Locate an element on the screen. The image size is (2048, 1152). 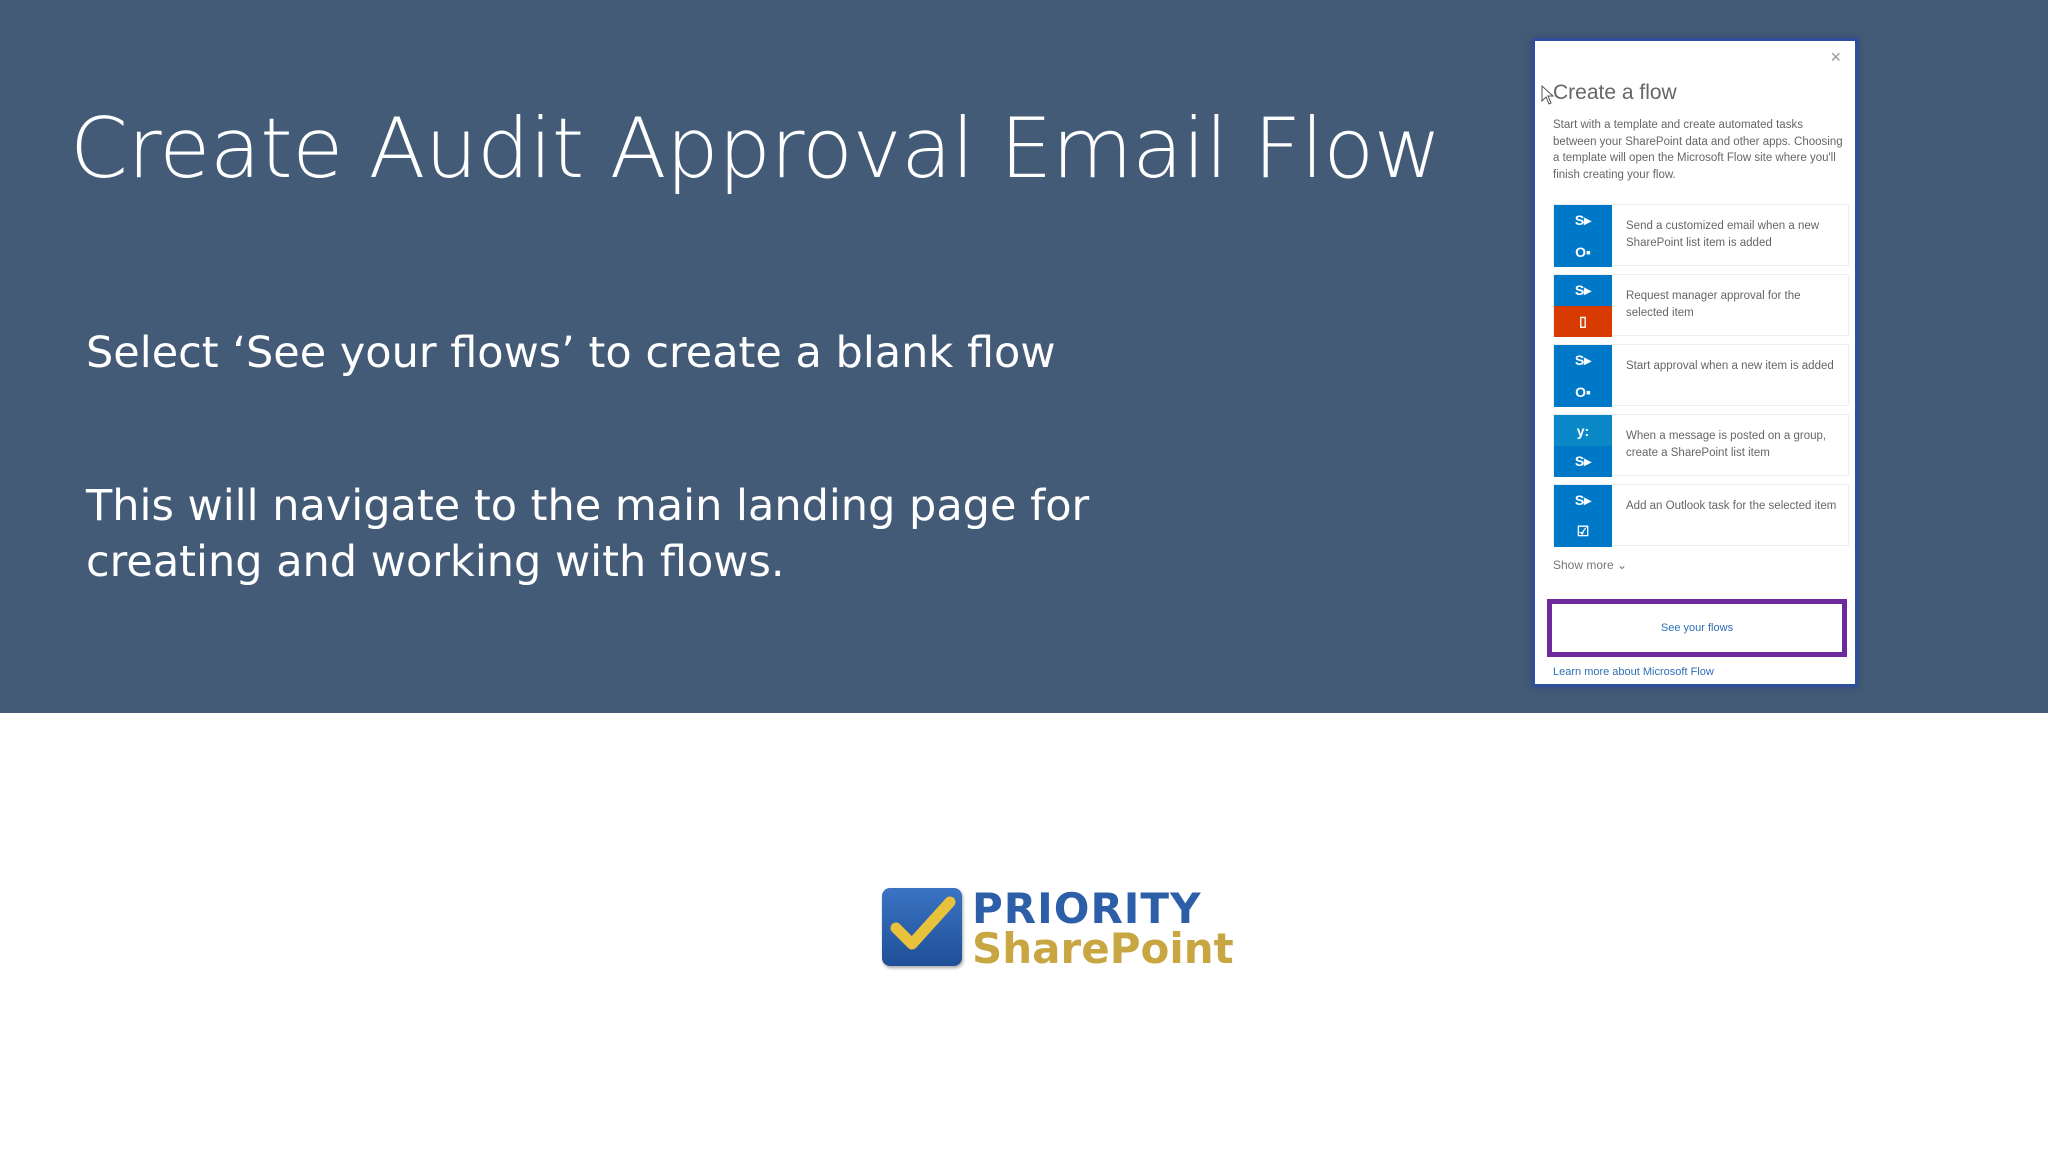
see-your-flows-button: See your flows is located at coordinates (1697, 628).